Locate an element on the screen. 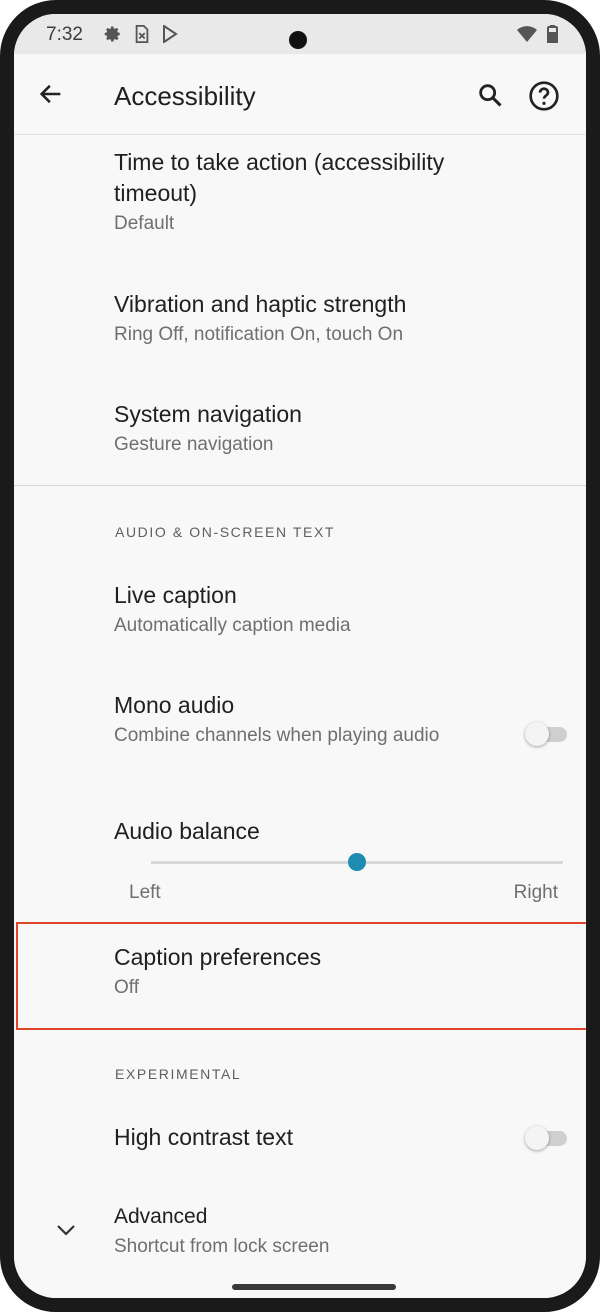 This screenshot has width=600, height=1312. status-bar: 7:32 is located at coordinates (300, 34).